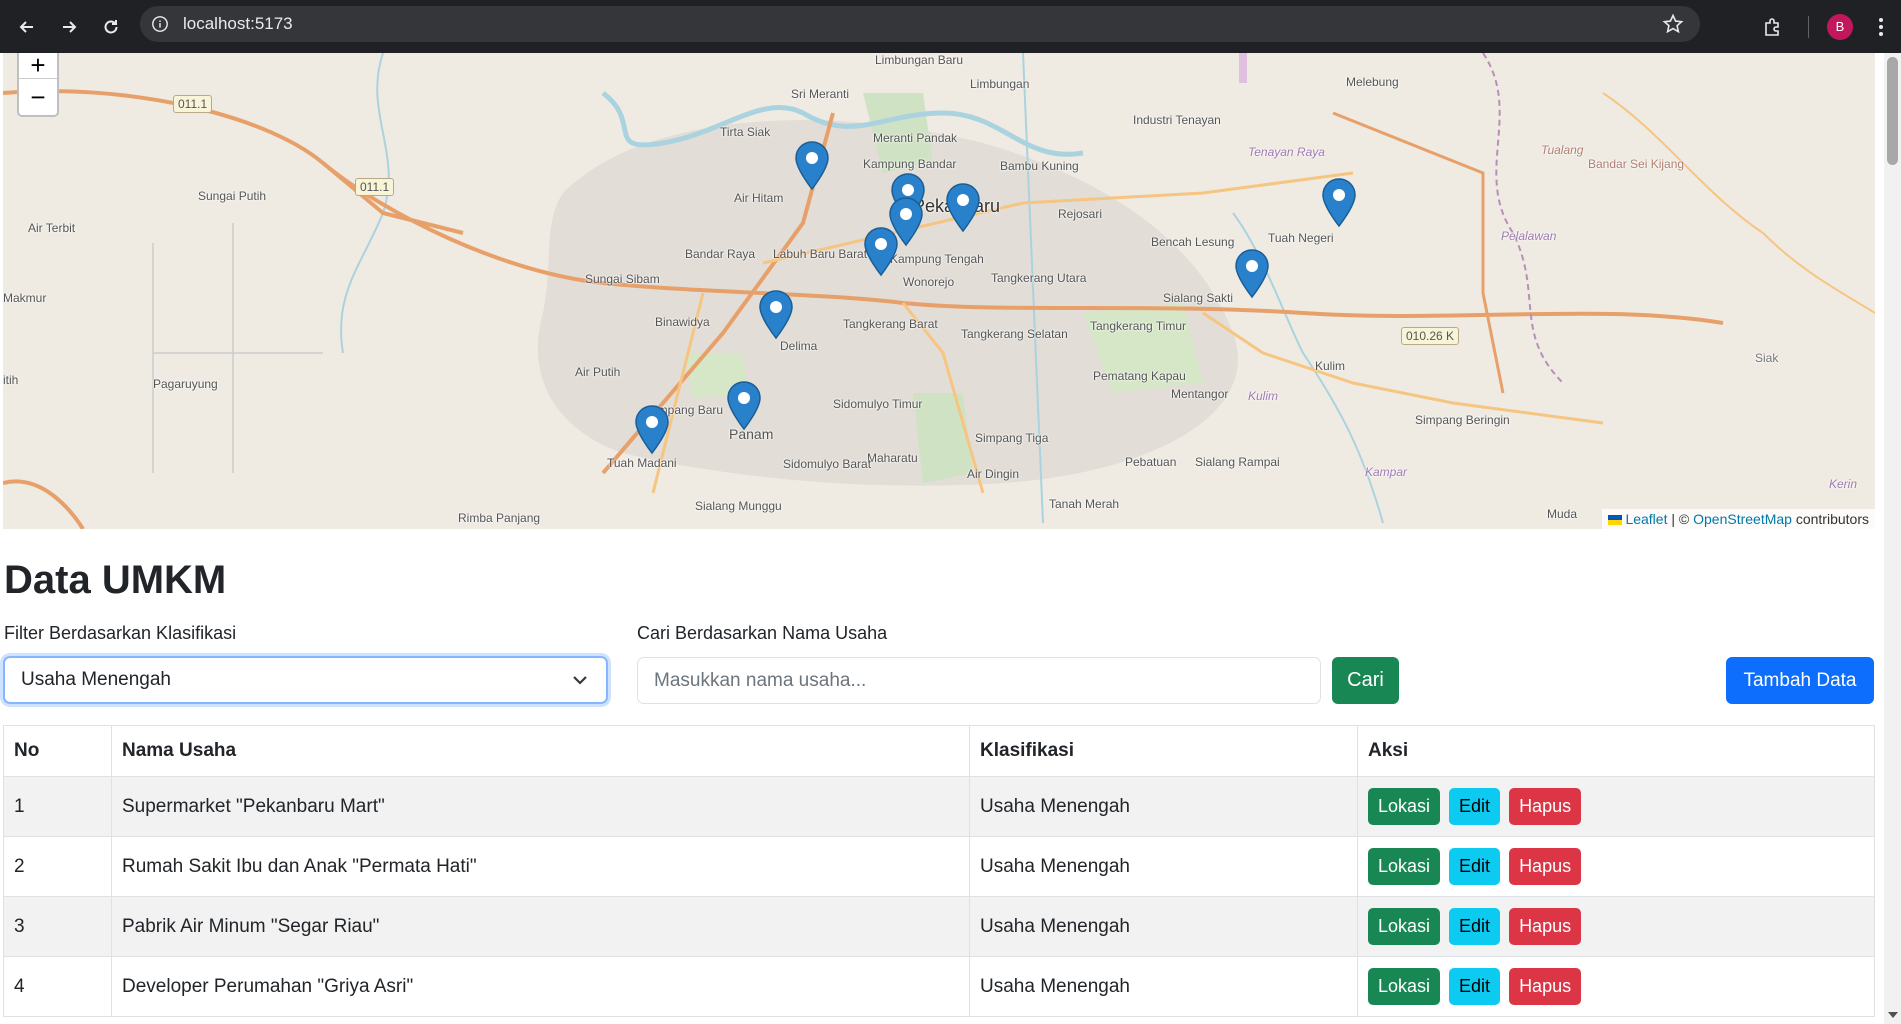 The width and height of the screenshot is (1901, 1024). Describe the element at coordinates (878, 404) in the screenshot. I see `map-label: Sidomulyo Timur` at that location.